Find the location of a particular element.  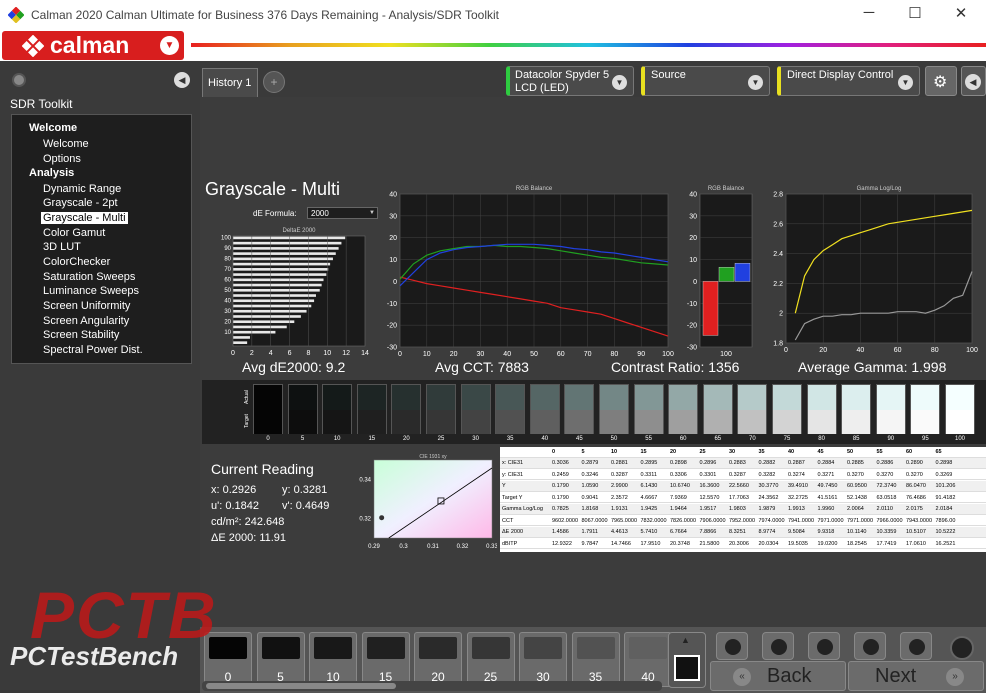

table-cell: 0.3271 is located at coordinates (826, 474).